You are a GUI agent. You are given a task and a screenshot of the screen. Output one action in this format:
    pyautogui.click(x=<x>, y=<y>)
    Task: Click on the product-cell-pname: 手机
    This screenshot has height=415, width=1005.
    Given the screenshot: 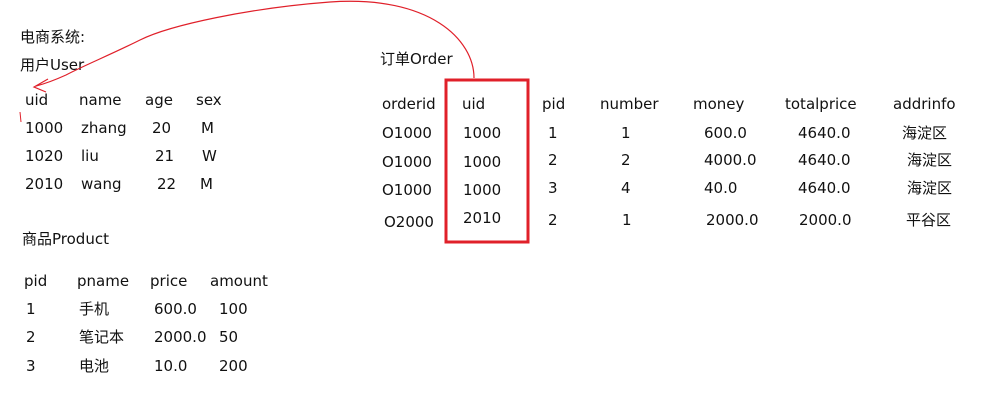 What is the action you would take?
    pyautogui.click(x=94, y=309)
    